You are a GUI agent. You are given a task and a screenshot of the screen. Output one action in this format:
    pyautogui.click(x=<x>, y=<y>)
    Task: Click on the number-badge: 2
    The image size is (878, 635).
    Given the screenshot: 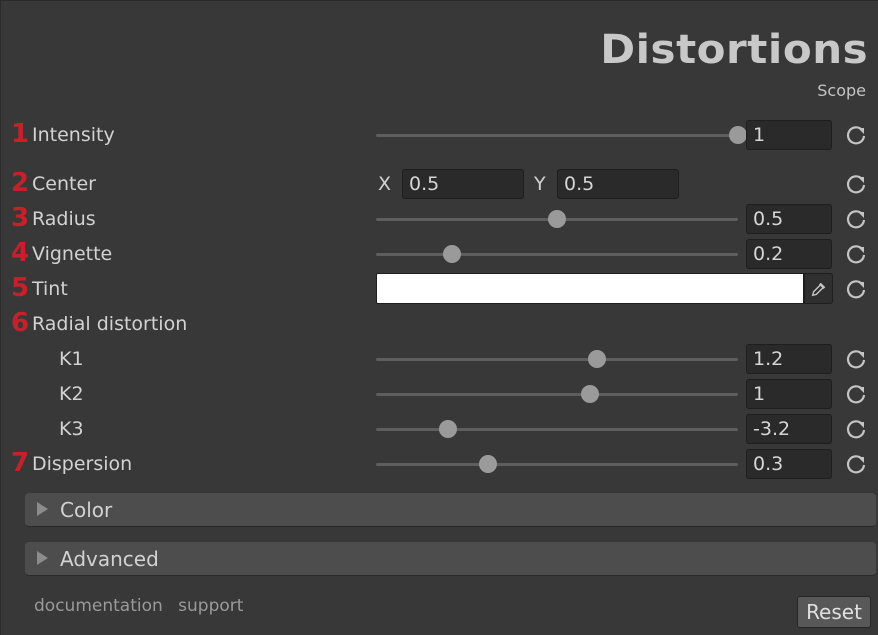 What is the action you would take?
    pyautogui.click(x=20, y=183)
    